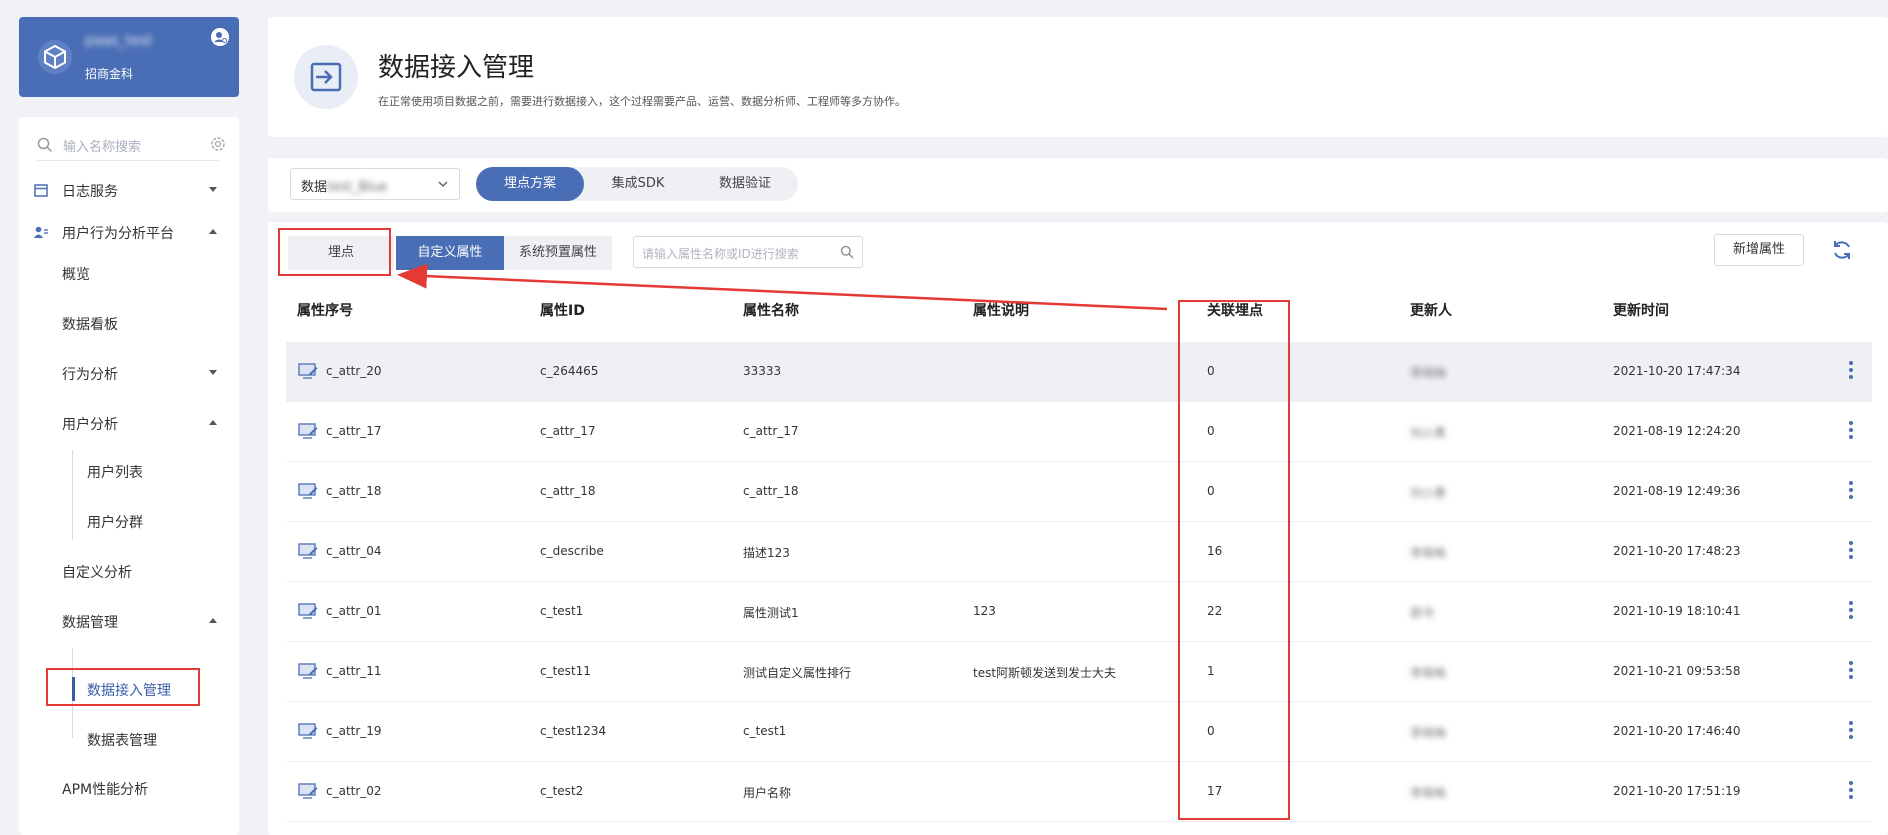 The height and width of the screenshot is (835, 1888). Describe the element at coordinates (847, 252) in the screenshot. I see `search-icon` at that location.